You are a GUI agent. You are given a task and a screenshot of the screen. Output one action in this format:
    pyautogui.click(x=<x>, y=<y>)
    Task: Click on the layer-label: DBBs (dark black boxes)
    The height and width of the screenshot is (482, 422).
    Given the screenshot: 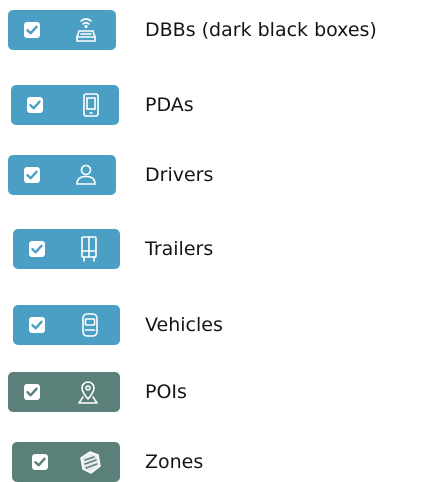 What is the action you would take?
    pyautogui.click(x=261, y=30)
    